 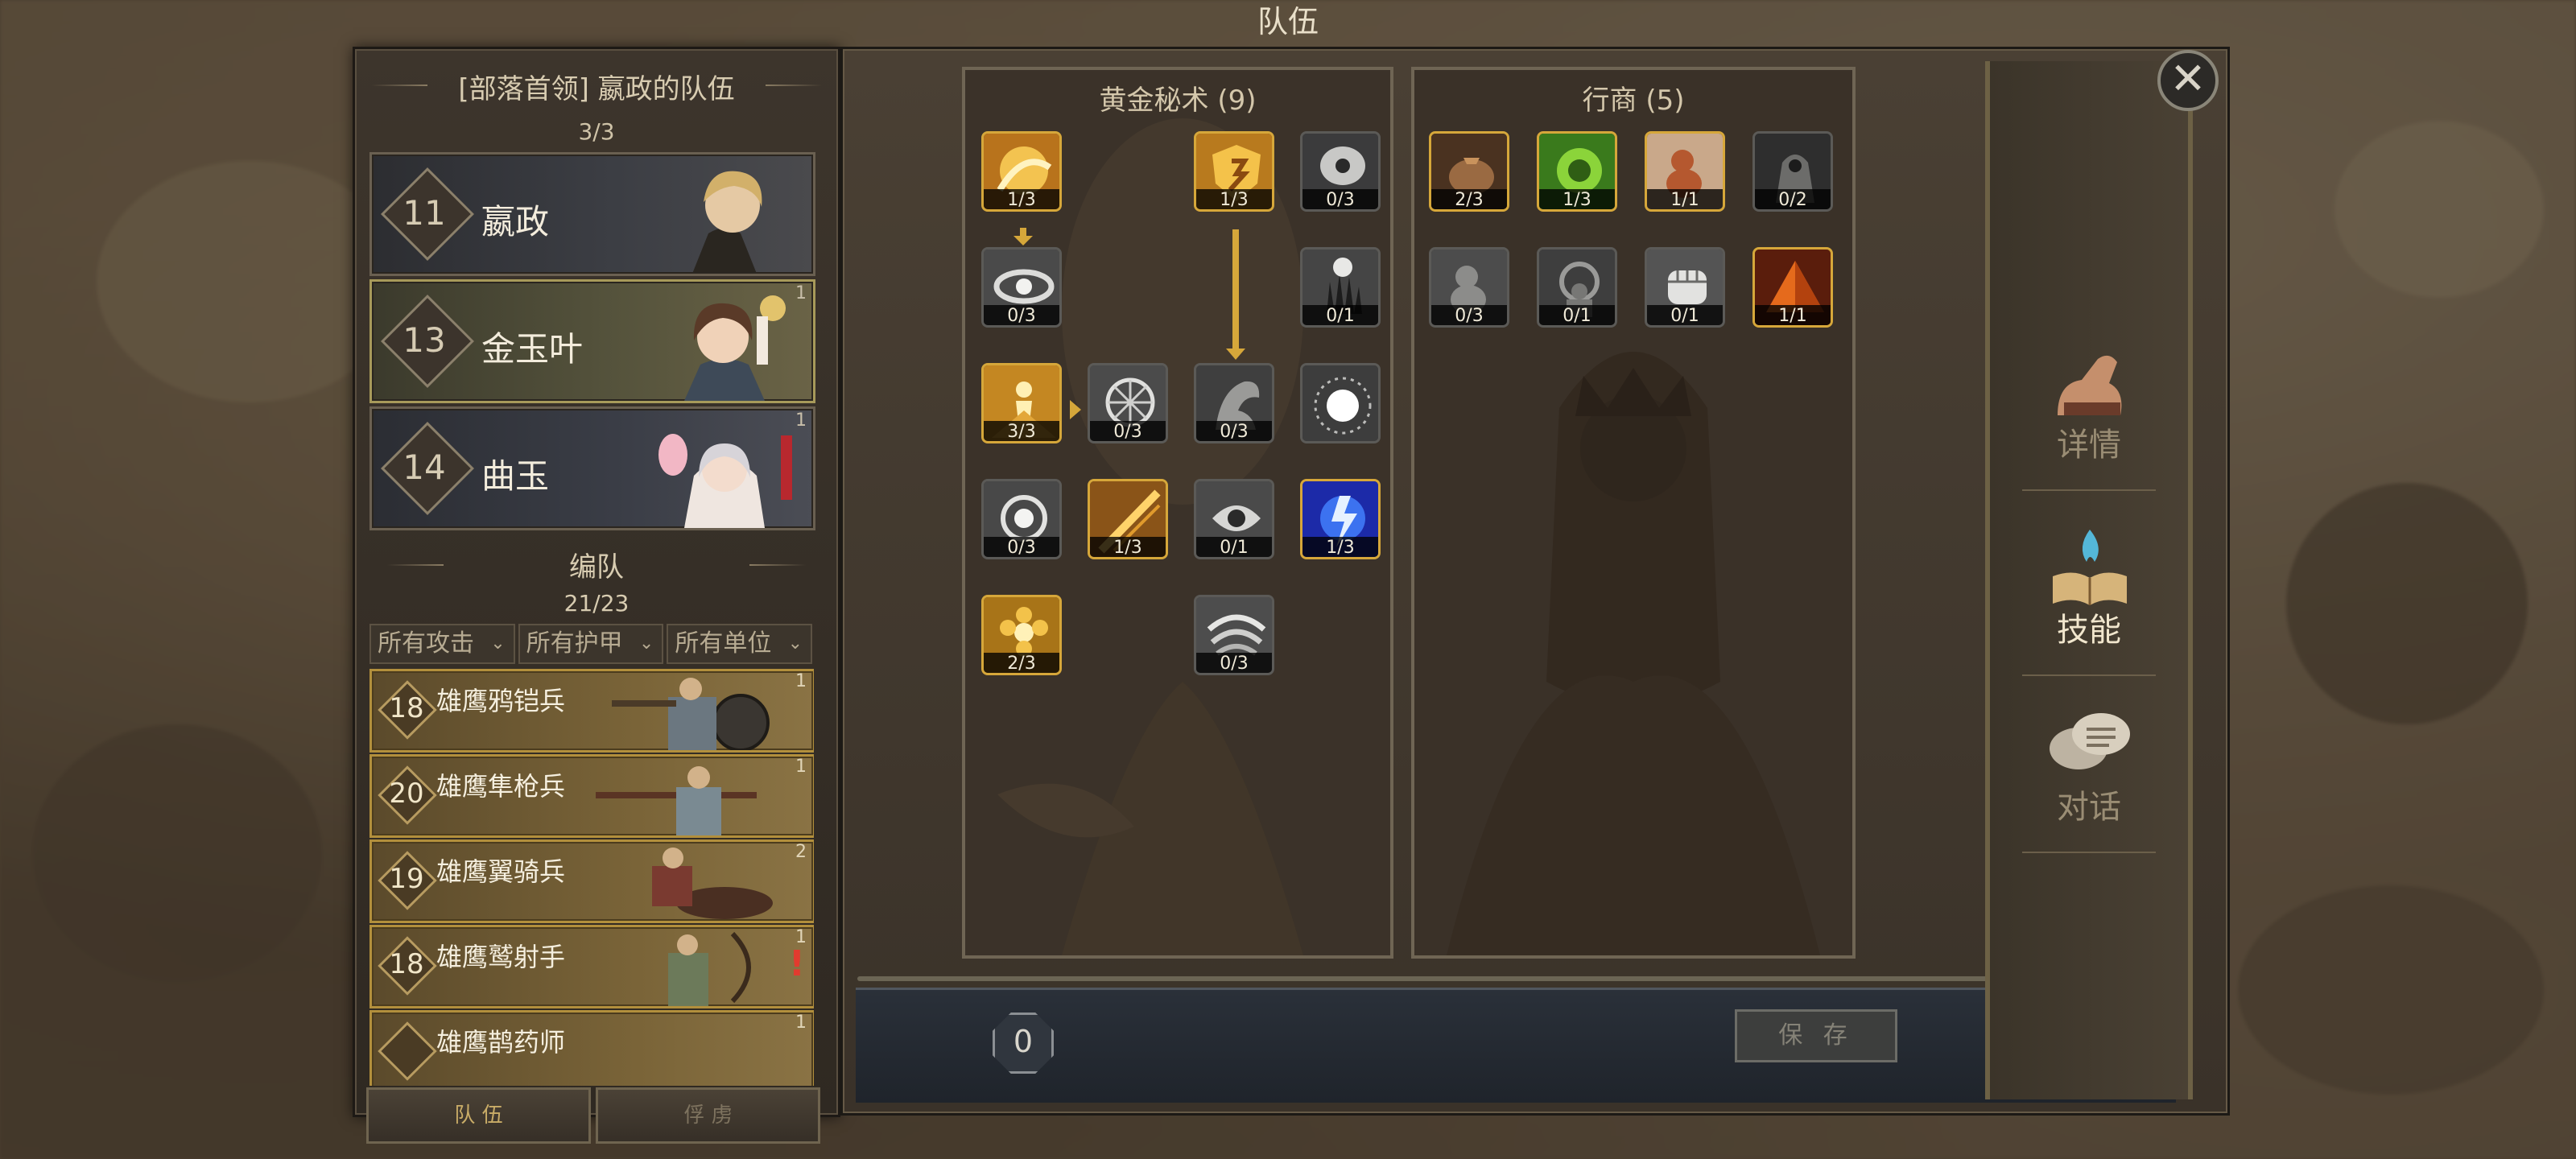 I want to click on skill-golden-swirl: 1/3, so click(x=1021, y=171).